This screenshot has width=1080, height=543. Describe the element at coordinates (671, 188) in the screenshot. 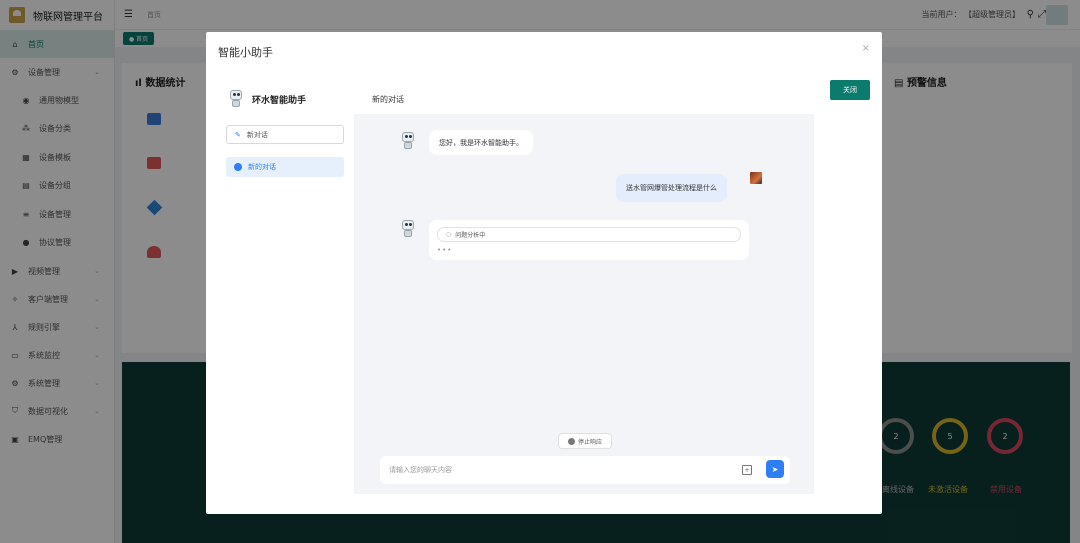

I see `user-message: 送水管网爆管处理流程是什么` at that location.